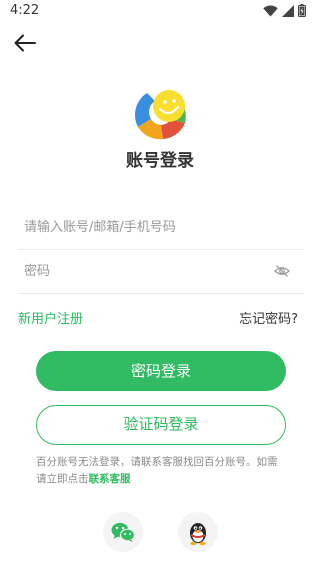 The width and height of the screenshot is (320, 569). What do you see at coordinates (160, 12) in the screenshot?
I see `status-bar: 4:22` at bounding box center [160, 12].